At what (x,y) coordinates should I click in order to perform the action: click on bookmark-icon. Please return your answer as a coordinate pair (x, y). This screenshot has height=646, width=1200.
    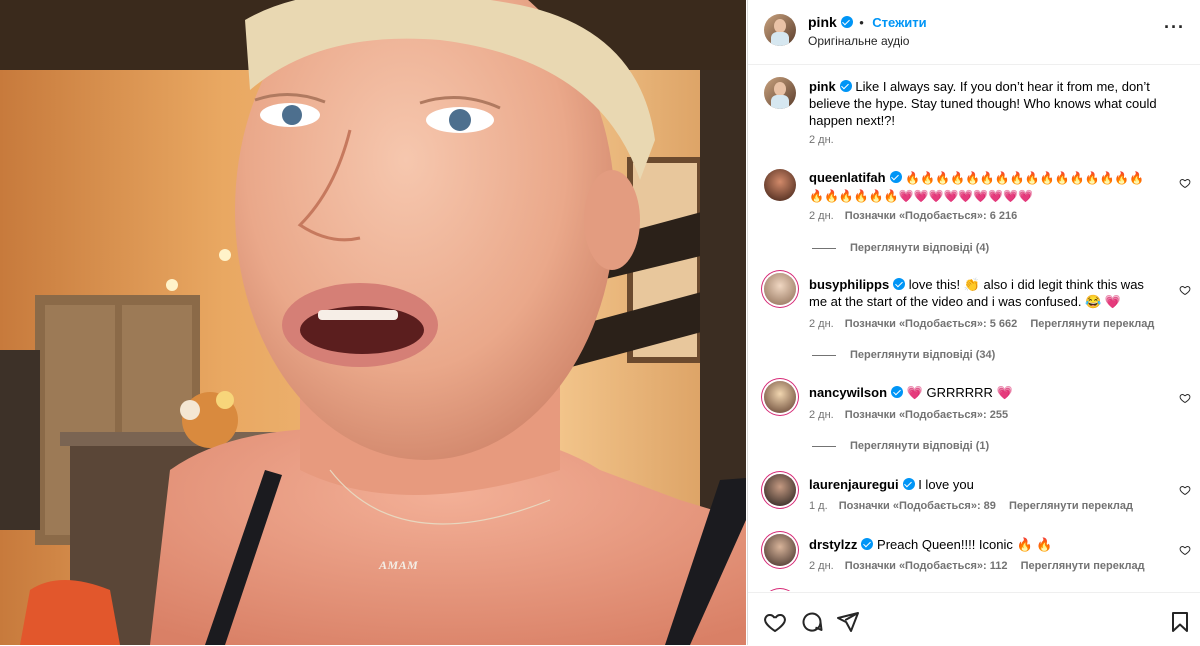
    Looking at the image, I should click on (1180, 622).